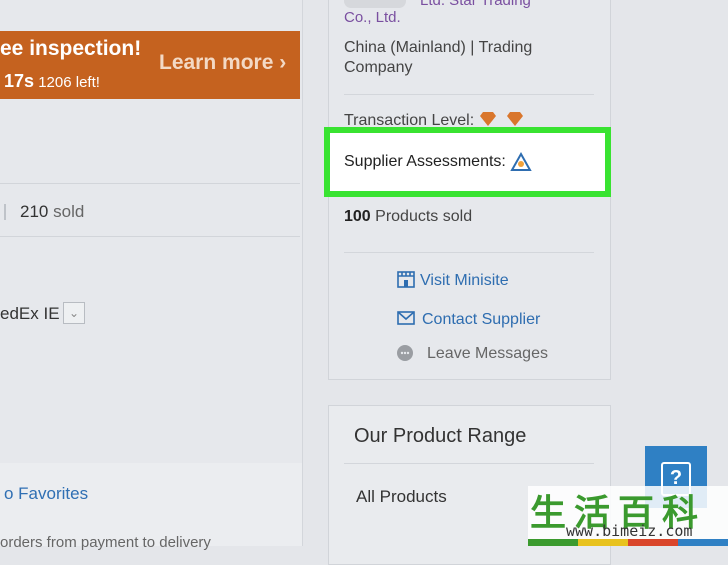  What do you see at coordinates (372, 17) in the screenshot?
I see `company-name-line2: Co., Ltd.` at bounding box center [372, 17].